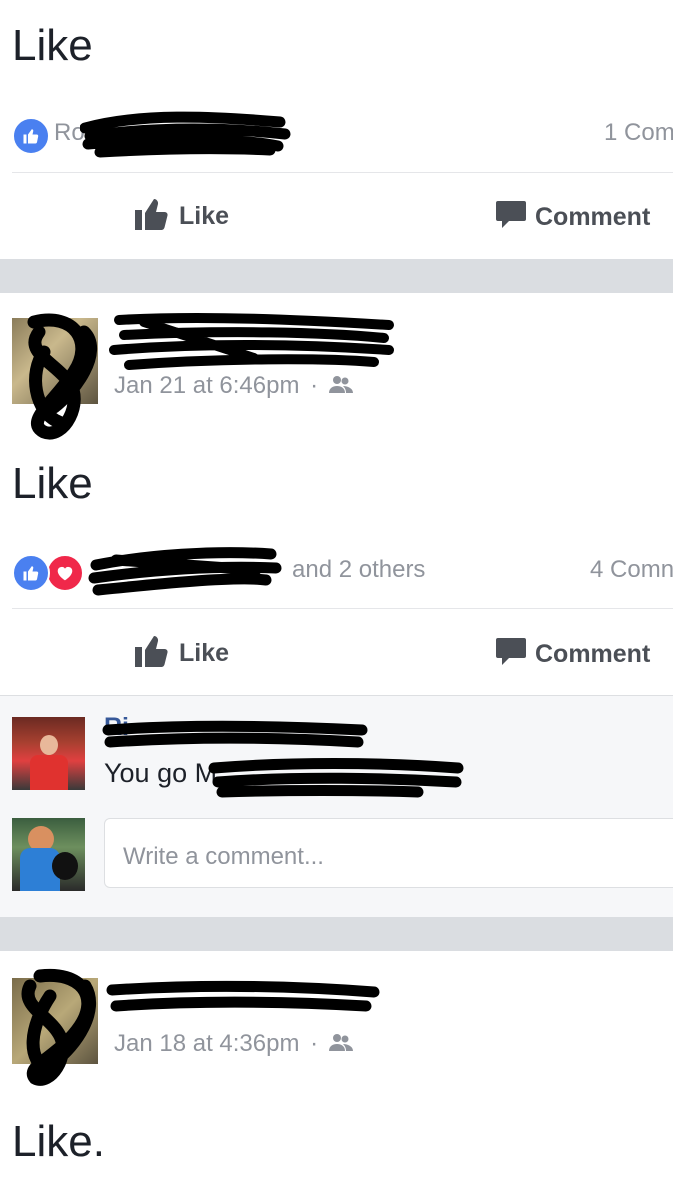 The image size is (673, 1200). Describe the element at coordinates (48, 753) in the screenshot. I see `commenter-avatar` at that location.